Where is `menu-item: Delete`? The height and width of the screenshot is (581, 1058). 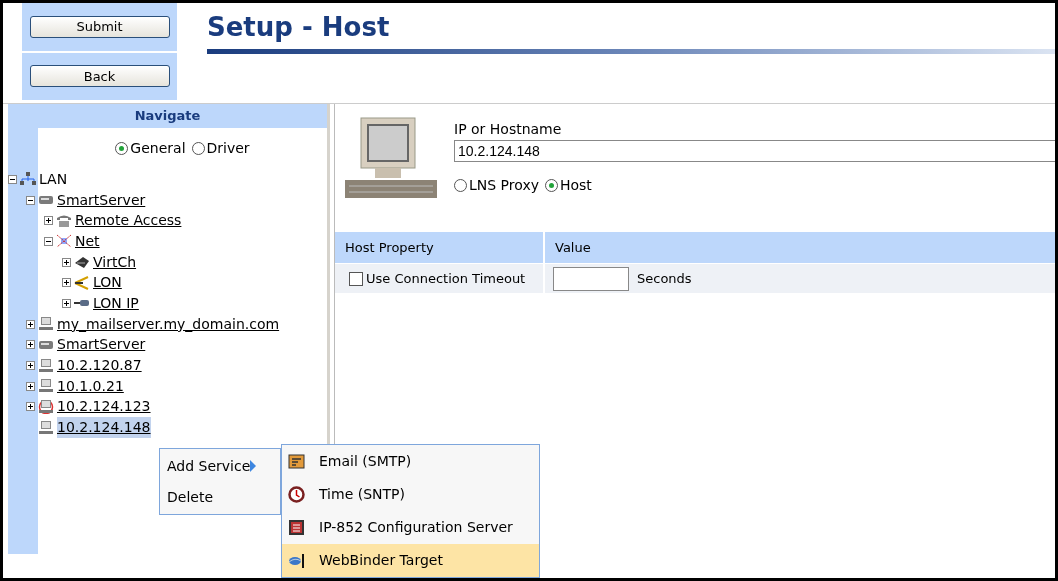
menu-item: Delete is located at coordinates (190, 497).